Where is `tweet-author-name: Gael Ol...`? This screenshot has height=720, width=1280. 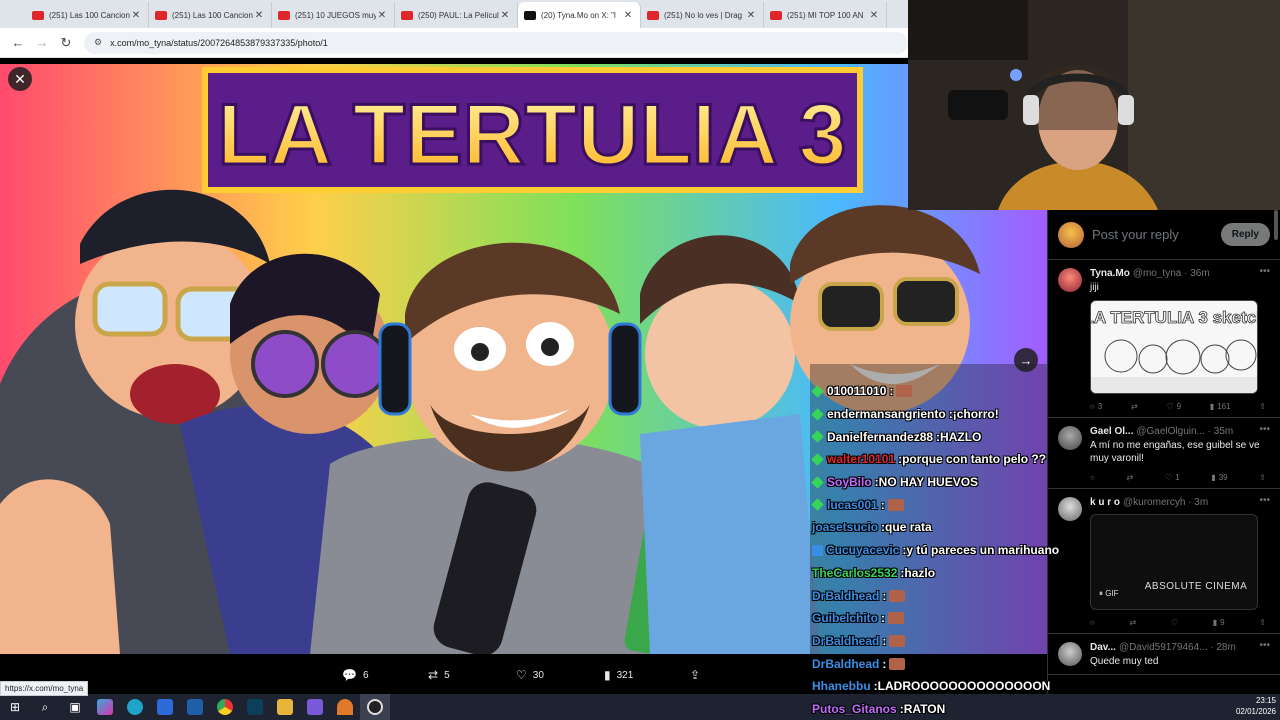
tweet-author-name: Gael Ol... is located at coordinates (1111, 431).